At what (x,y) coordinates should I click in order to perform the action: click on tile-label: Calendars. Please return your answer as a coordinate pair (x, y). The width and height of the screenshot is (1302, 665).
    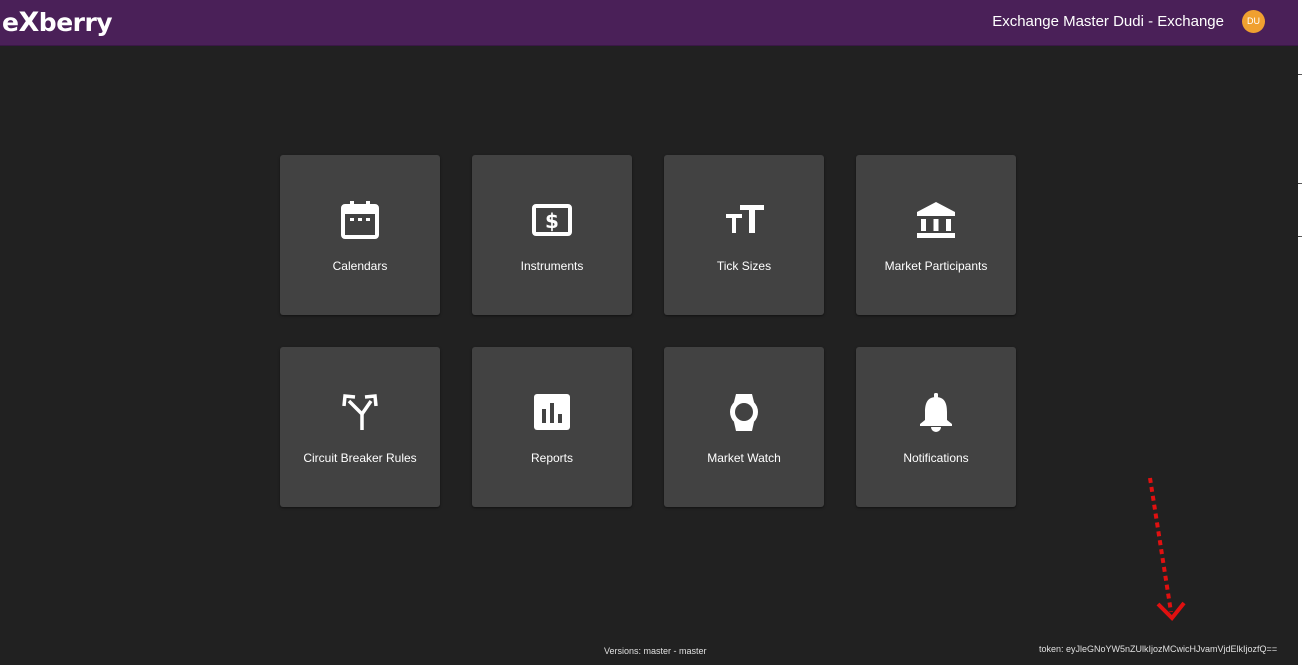
    Looking at the image, I should click on (360, 266).